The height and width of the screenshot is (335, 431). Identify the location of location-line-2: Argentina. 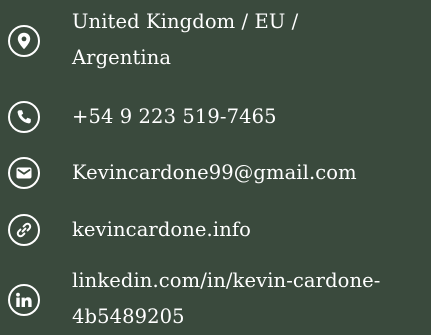
(122, 57).